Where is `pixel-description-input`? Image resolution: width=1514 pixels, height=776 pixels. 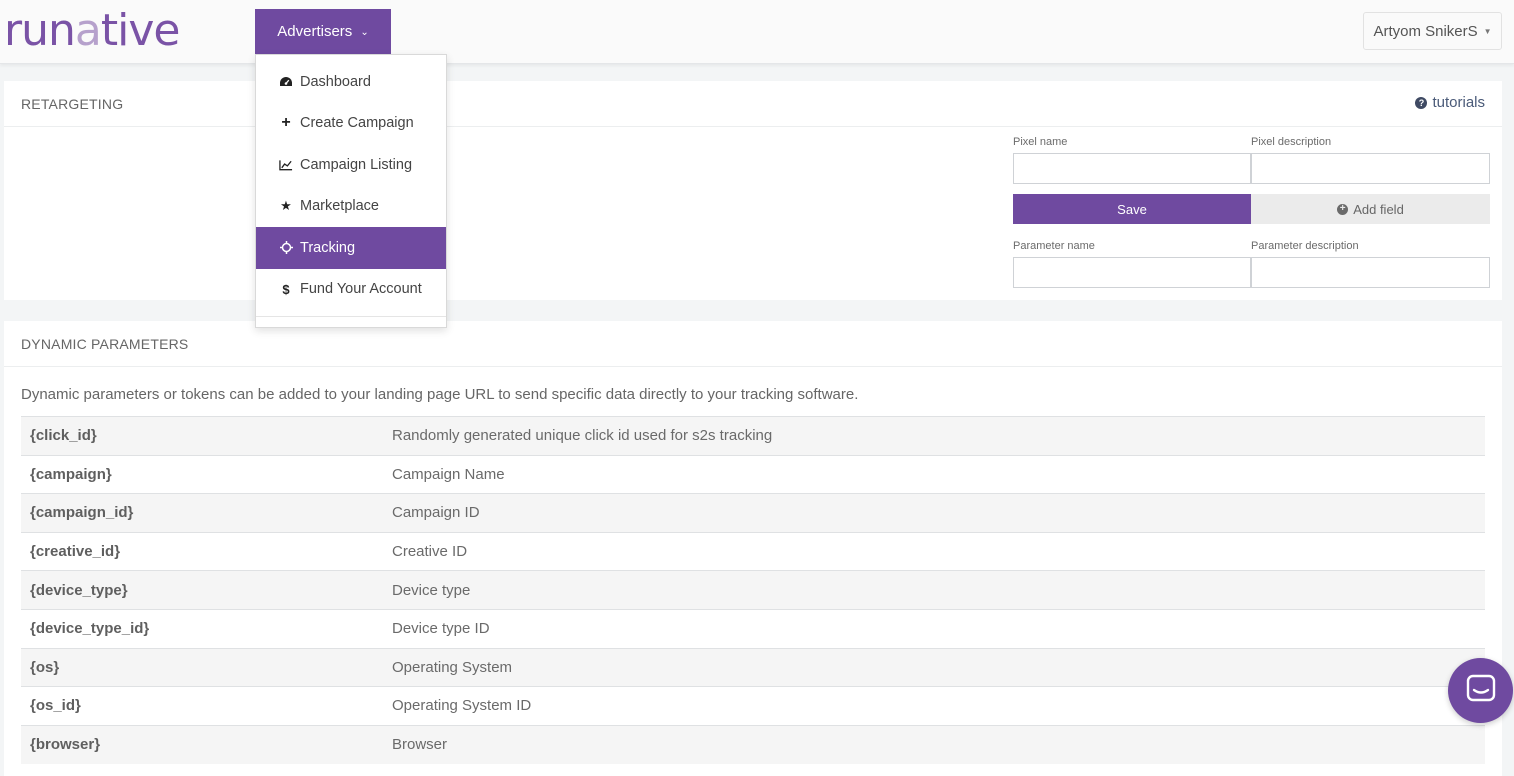
pixel-description-input is located at coordinates (1370, 168).